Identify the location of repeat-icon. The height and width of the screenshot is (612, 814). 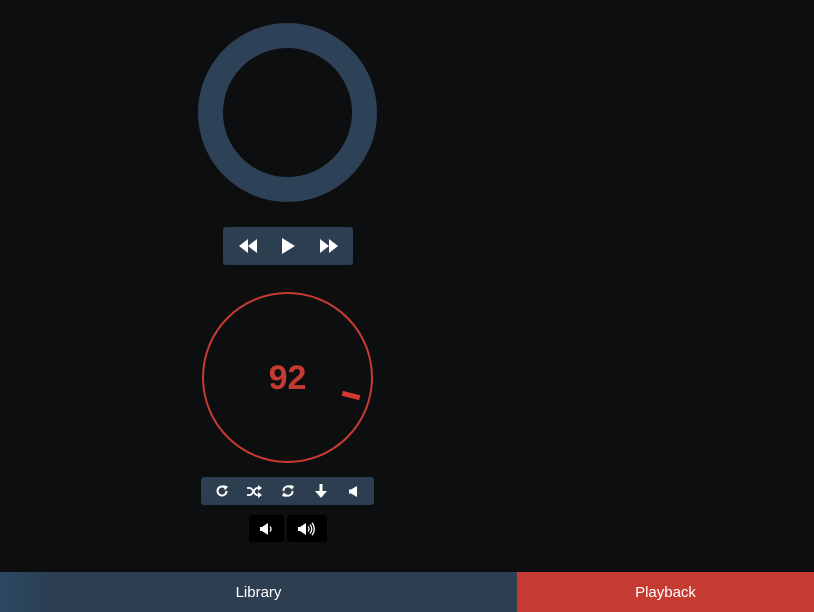
(288, 491).